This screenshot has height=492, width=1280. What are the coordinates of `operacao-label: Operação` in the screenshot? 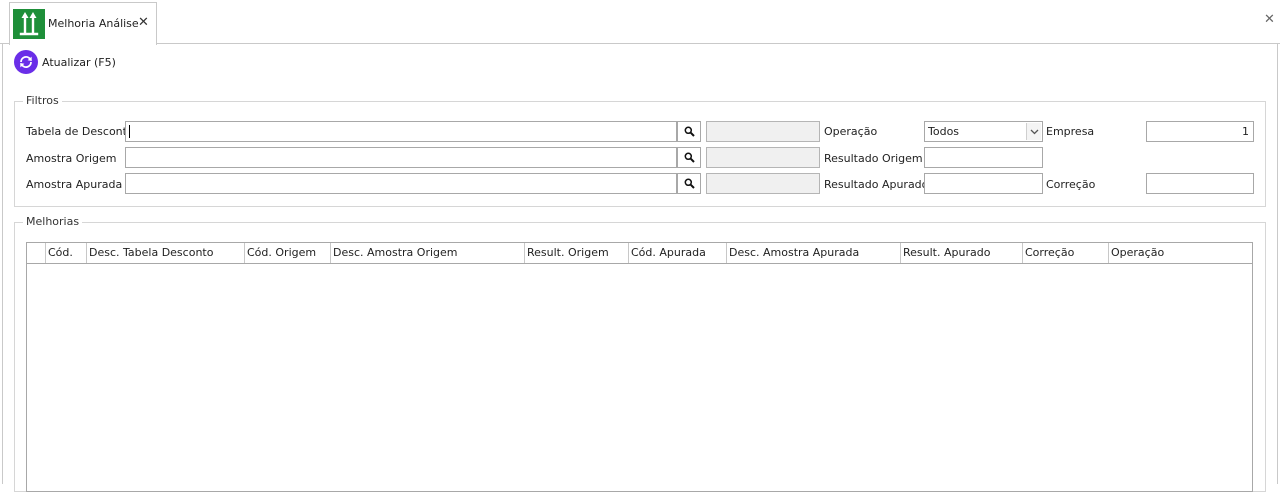 It's located at (851, 131).